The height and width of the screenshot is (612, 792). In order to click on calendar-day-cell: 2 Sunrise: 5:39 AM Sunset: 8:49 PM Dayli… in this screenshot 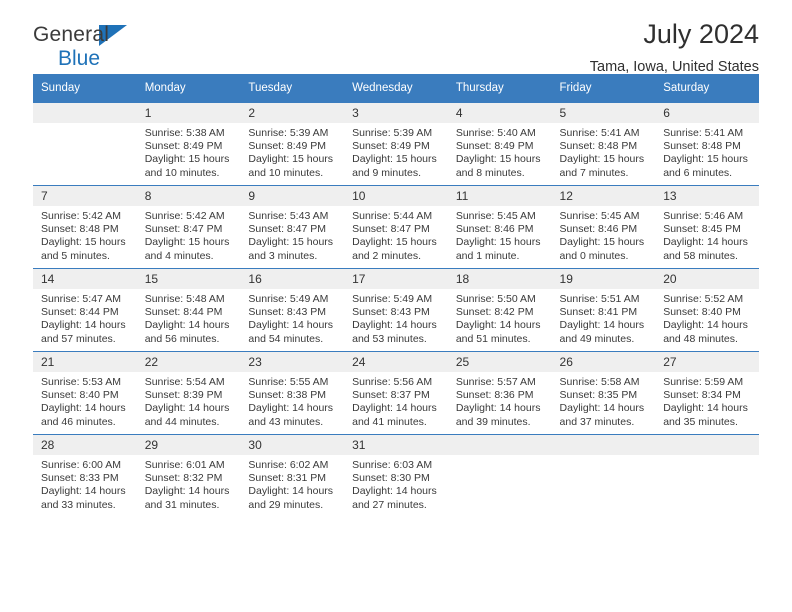, I will do `click(292, 144)`.